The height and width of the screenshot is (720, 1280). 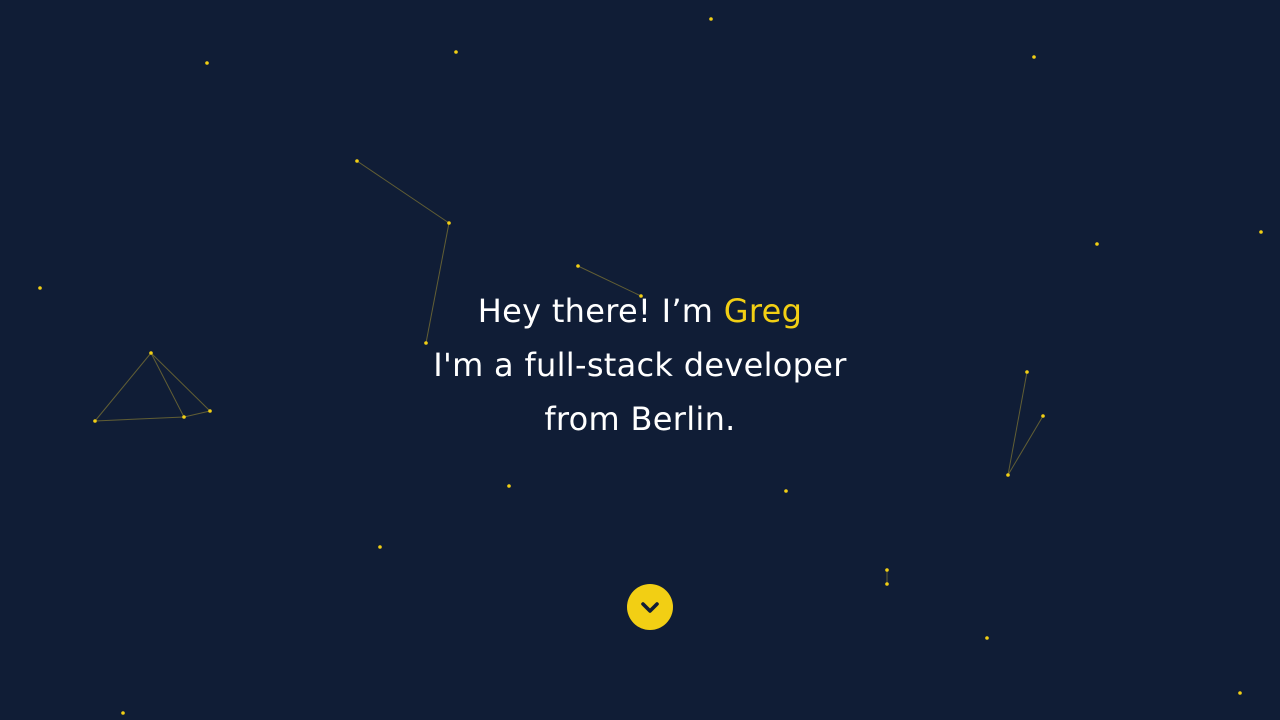 I want to click on greeting-line: Hey there! I’m Greg, so click(x=640, y=311).